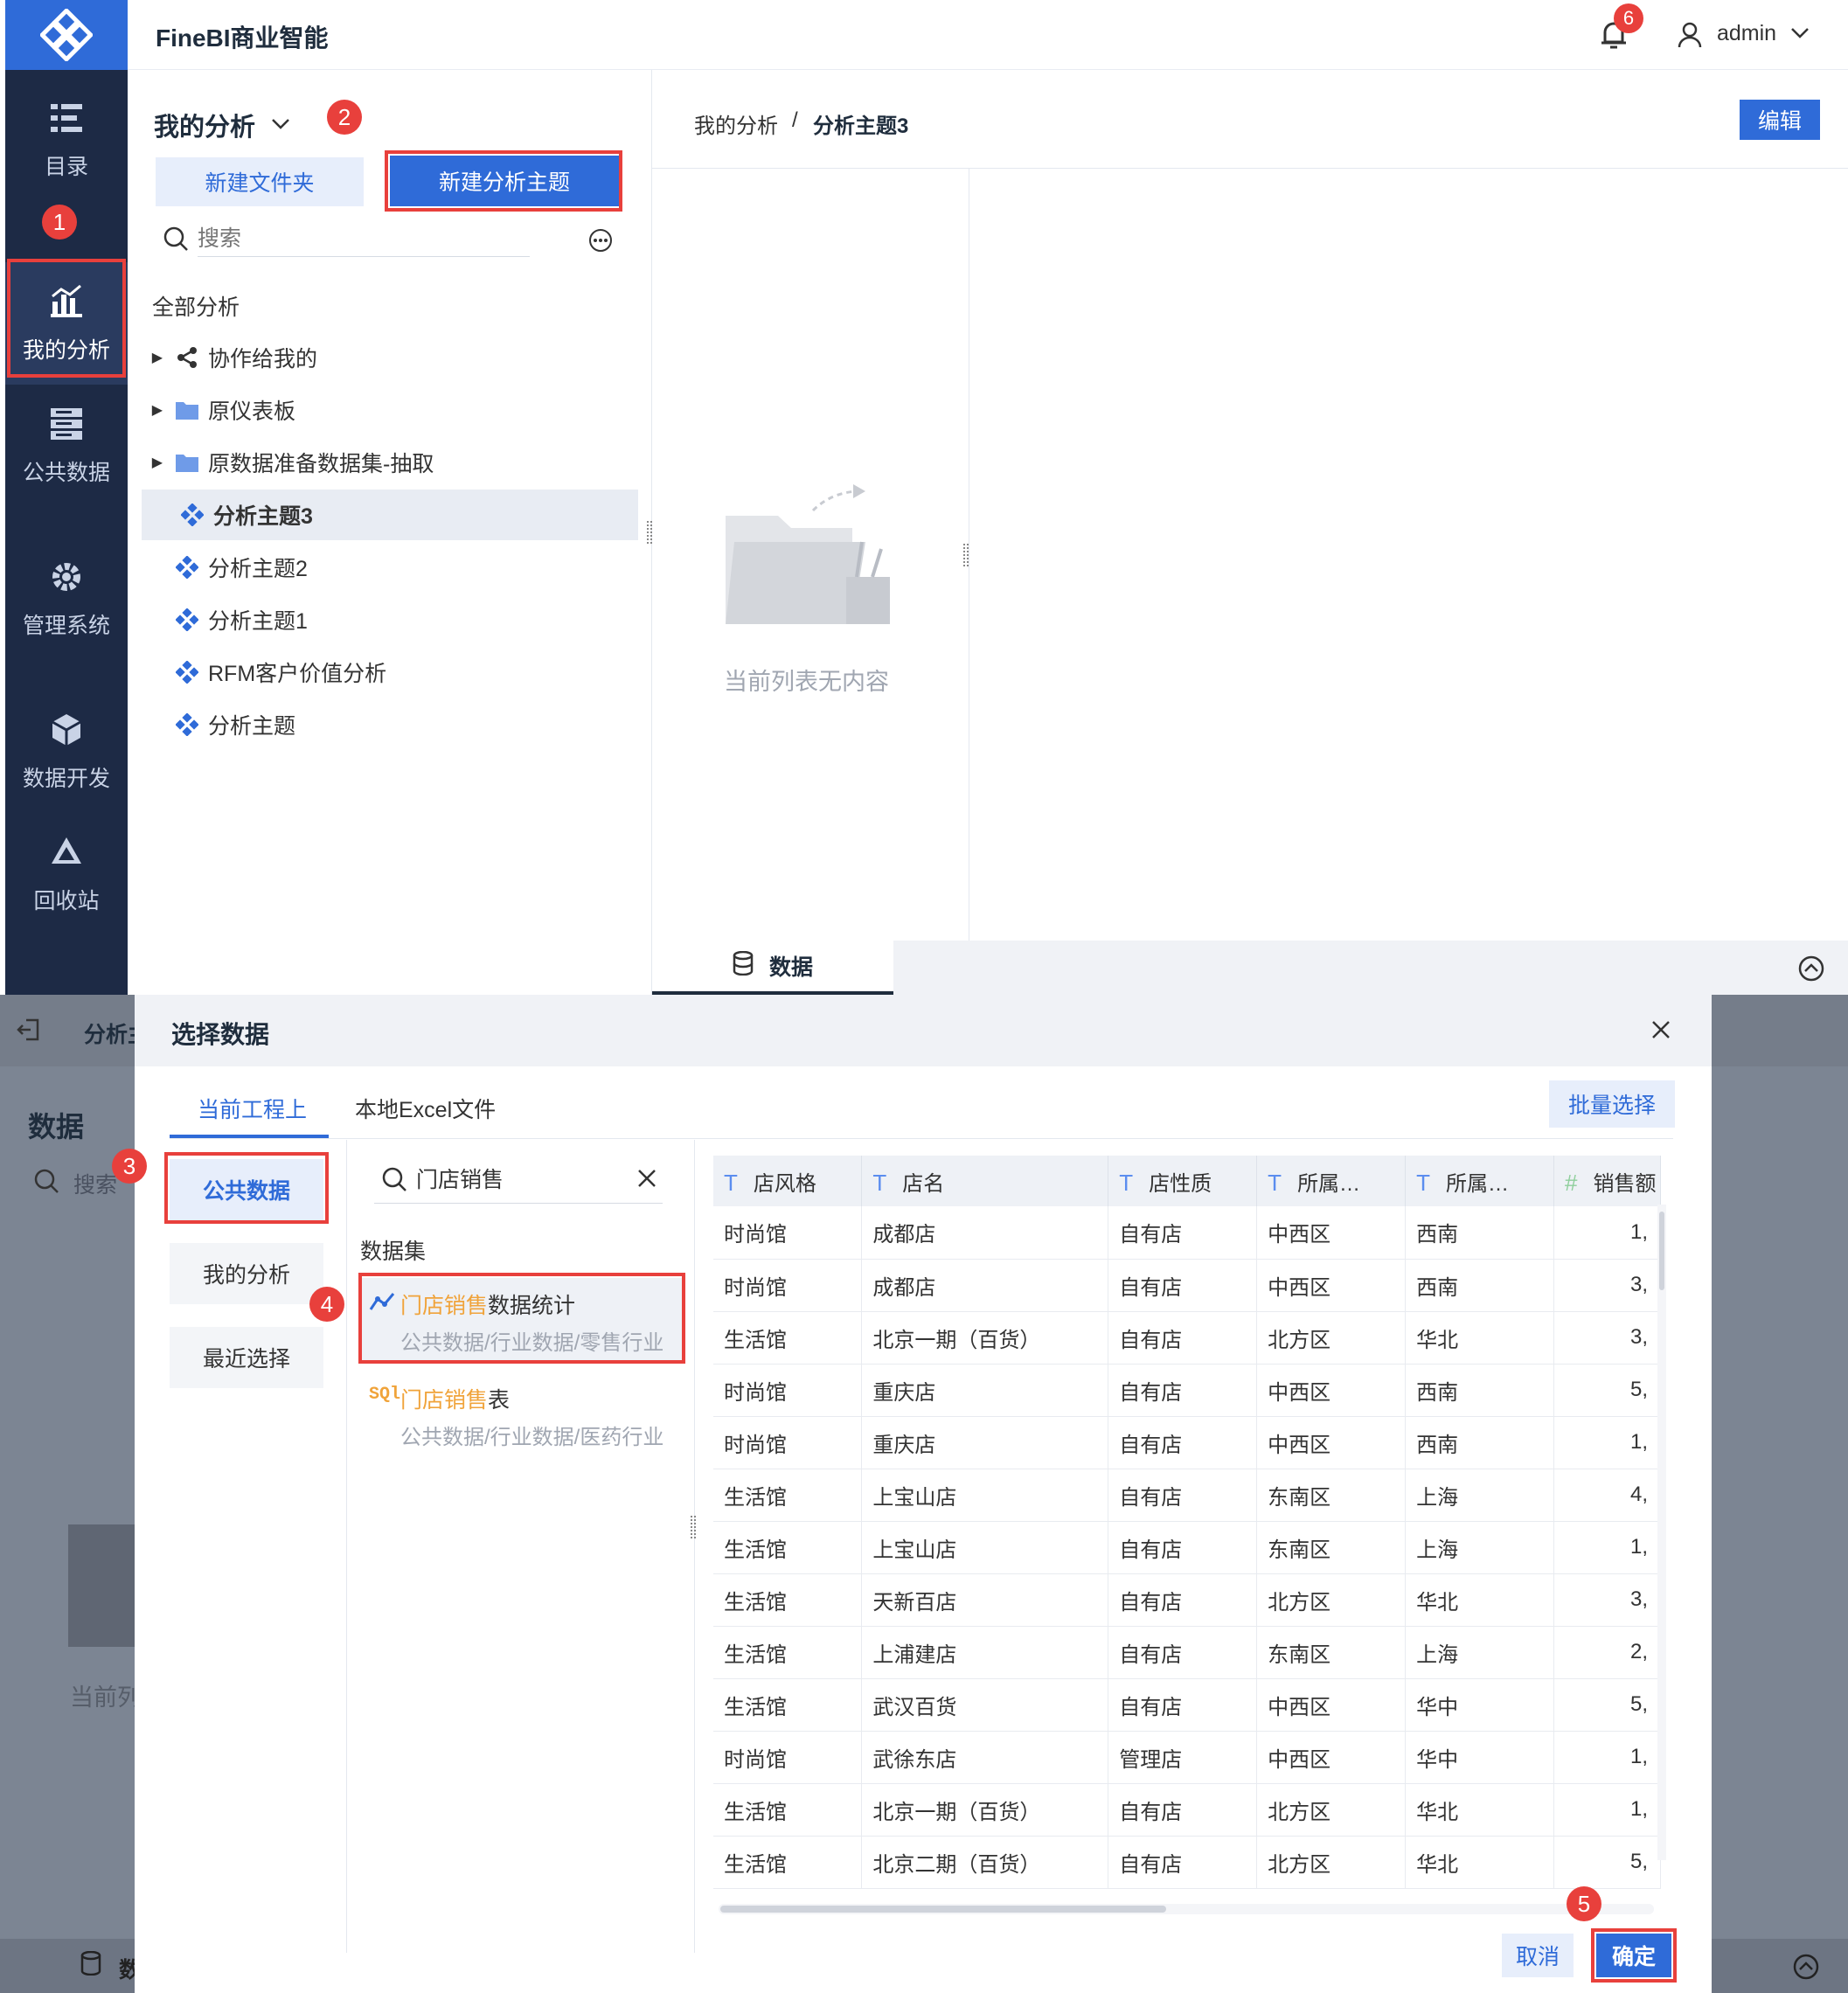 The image size is (1848, 1993). Describe the element at coordinates (1607, 1600) in the screenshot. I see `table-cell: 3,` at that location.